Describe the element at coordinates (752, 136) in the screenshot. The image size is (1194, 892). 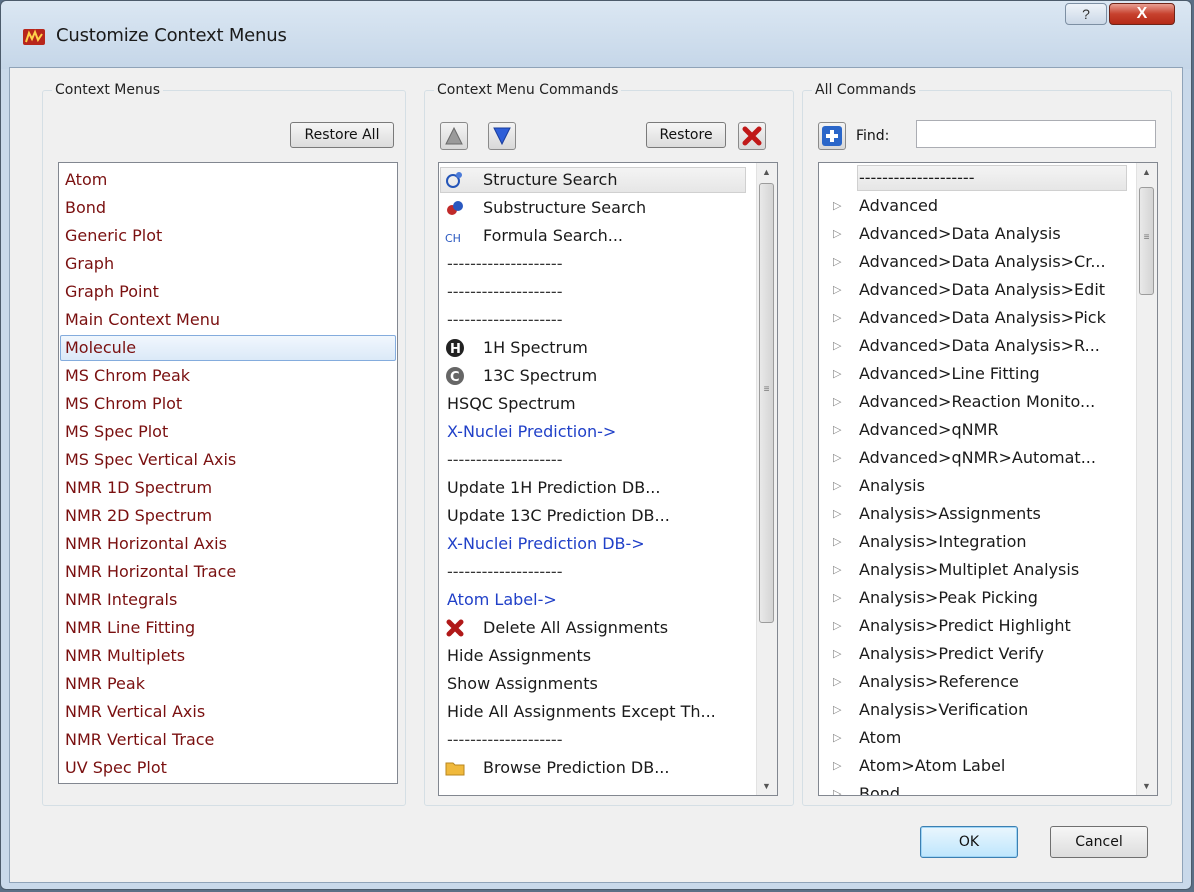
I see `delete-command-button` at that location.